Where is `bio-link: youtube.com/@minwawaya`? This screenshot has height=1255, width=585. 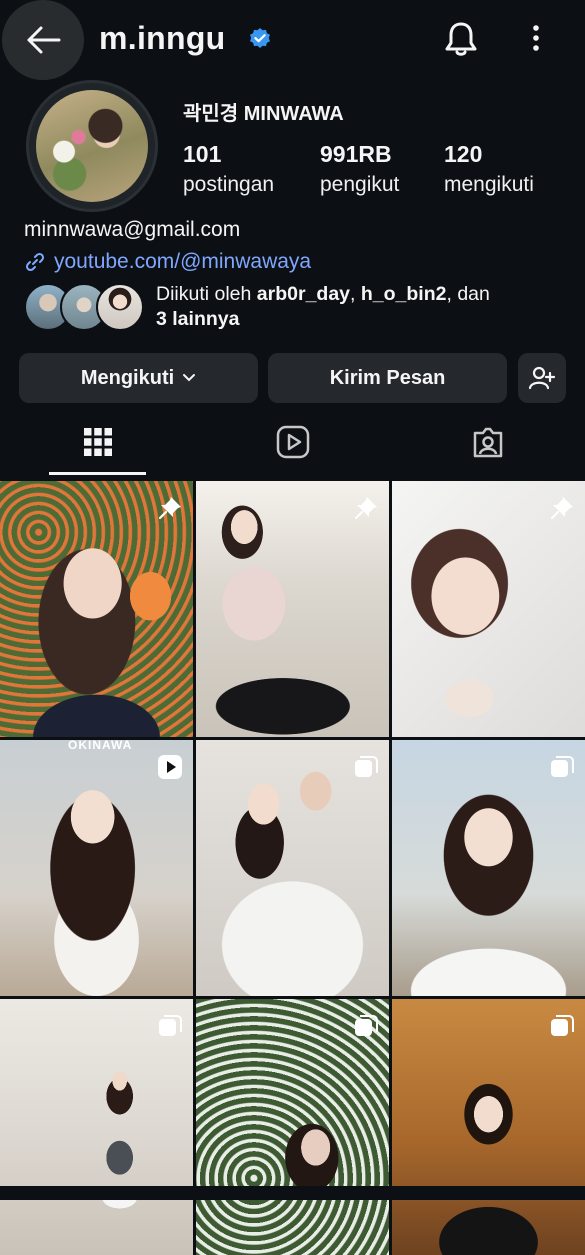
bio-link: youtube.com/@minwawaya is located at coordinates (167, 262).